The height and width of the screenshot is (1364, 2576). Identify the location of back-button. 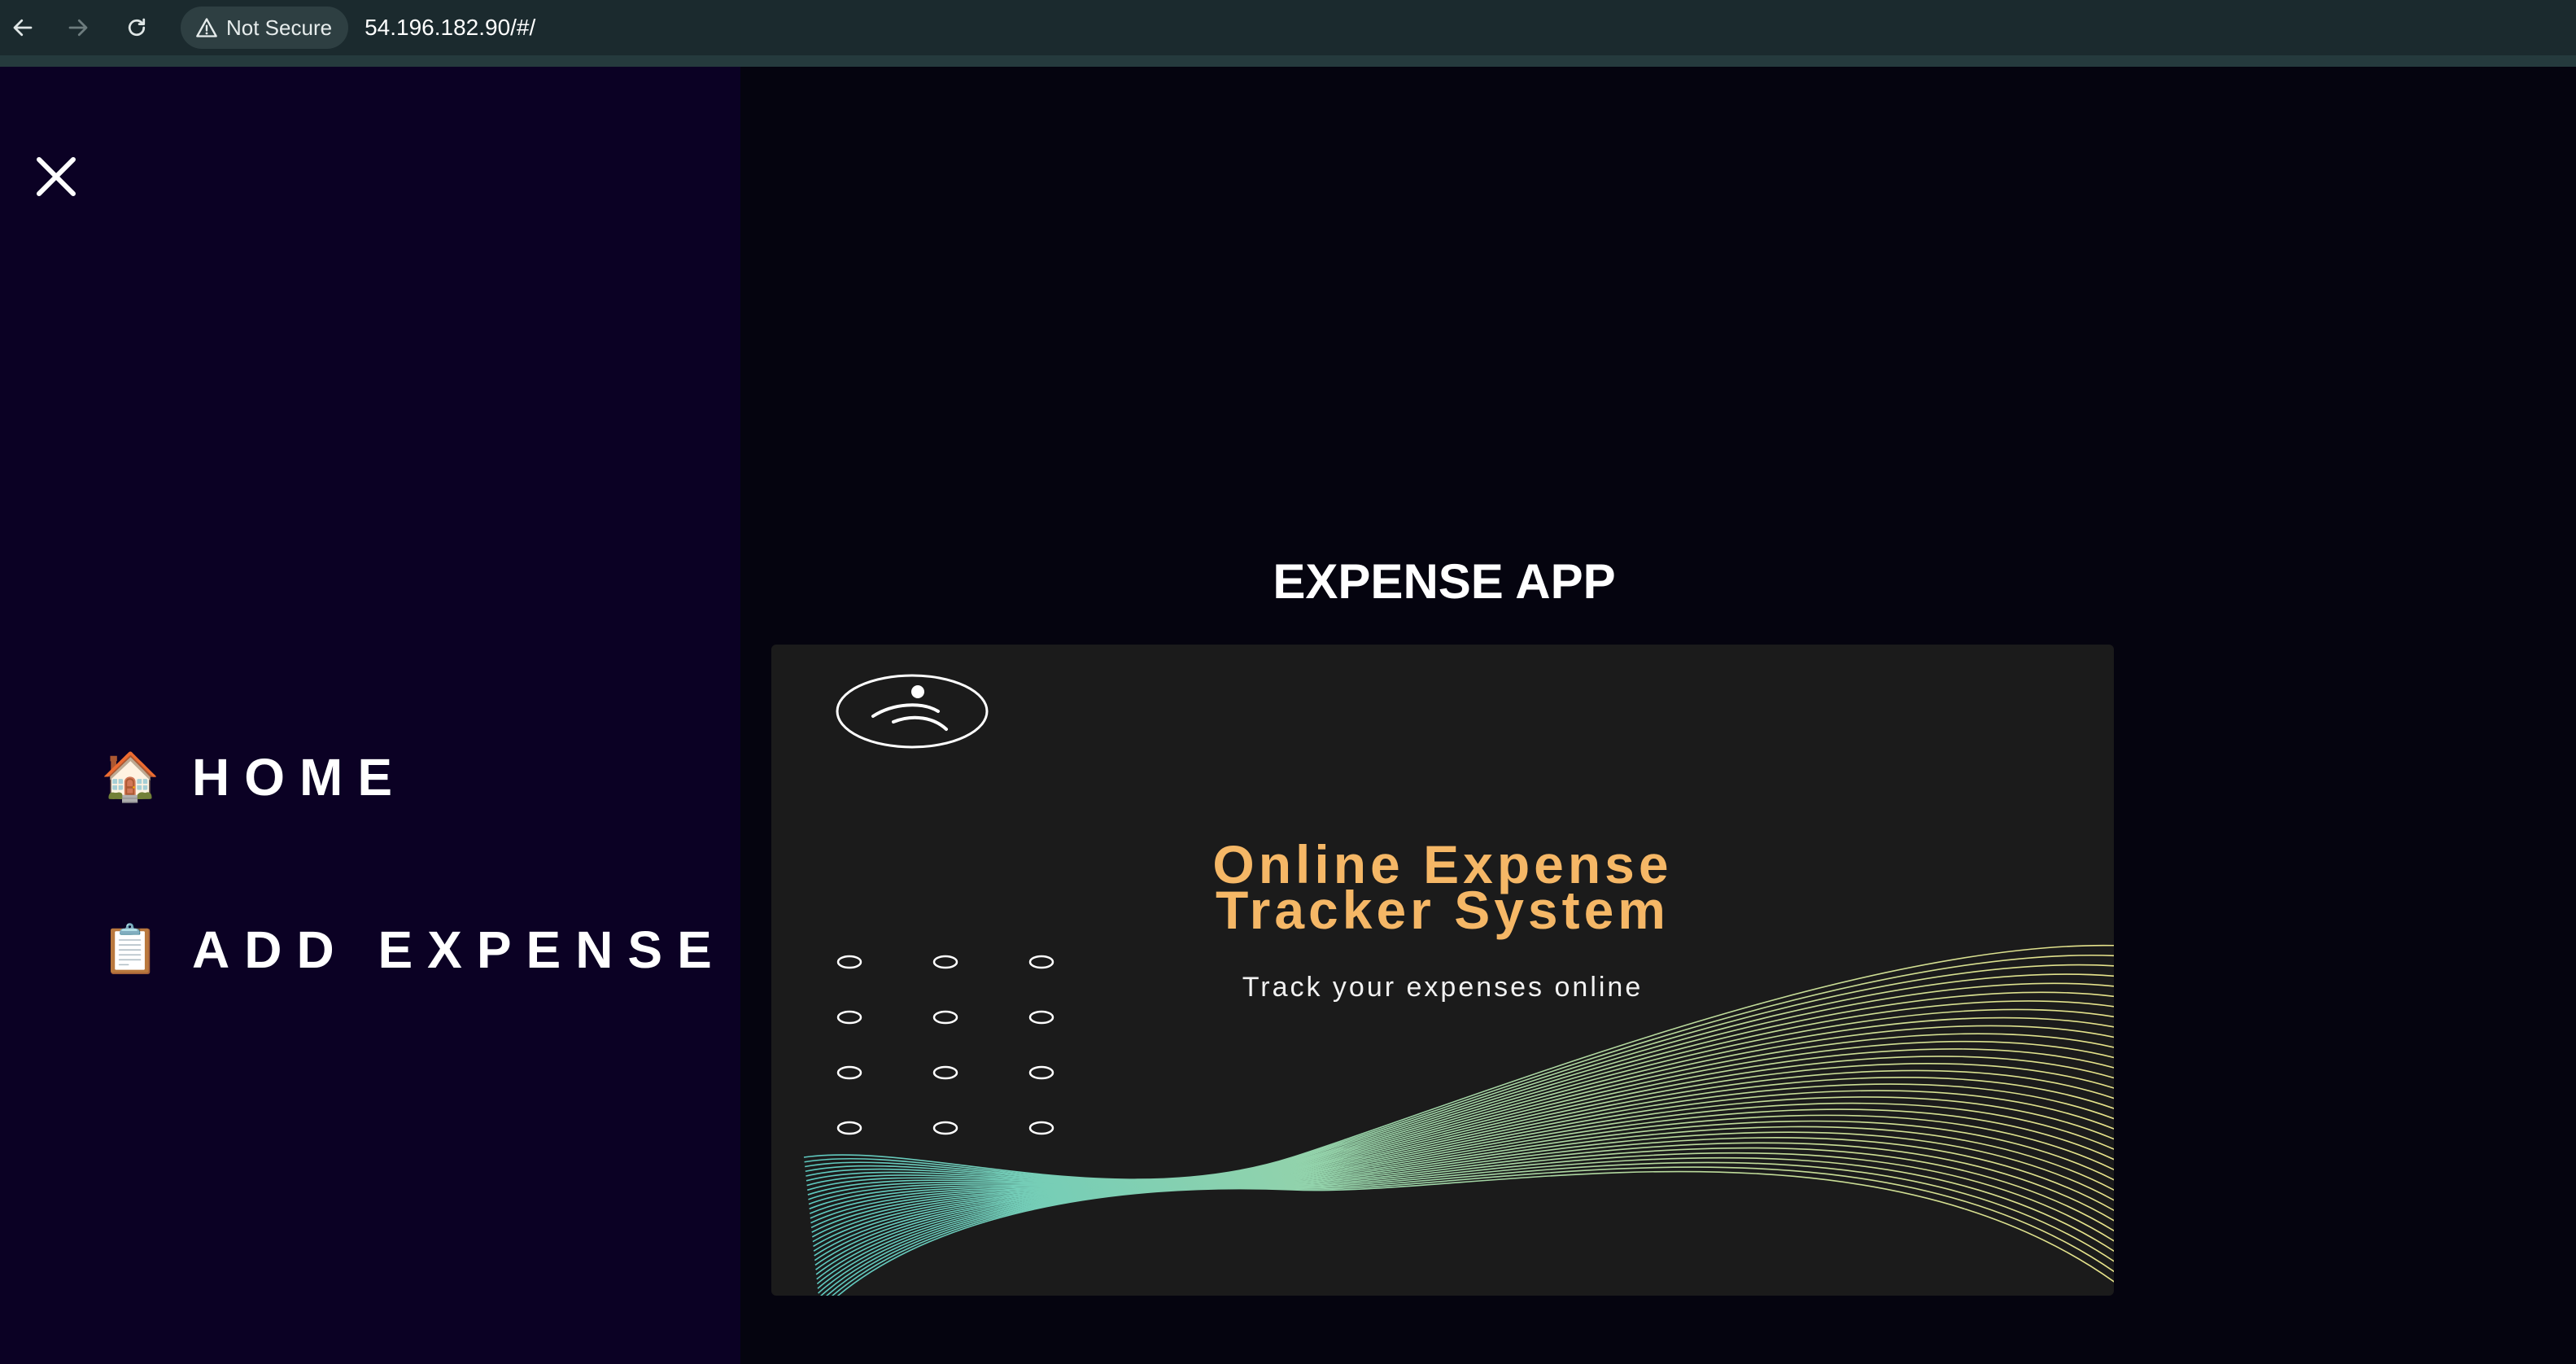
(23, 27).